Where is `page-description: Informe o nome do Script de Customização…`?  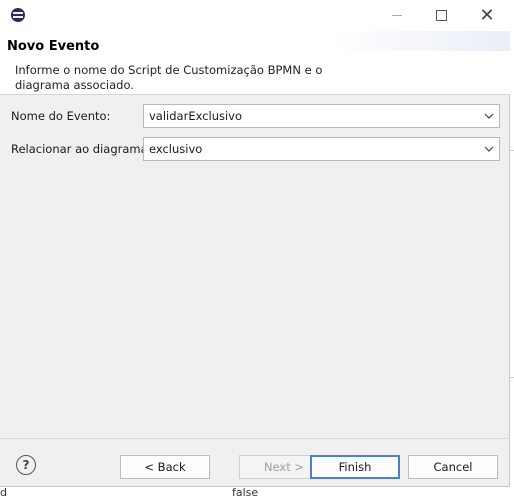 page-description: Informe o nome do Script de Customização… is located at coordinates (169, 77).